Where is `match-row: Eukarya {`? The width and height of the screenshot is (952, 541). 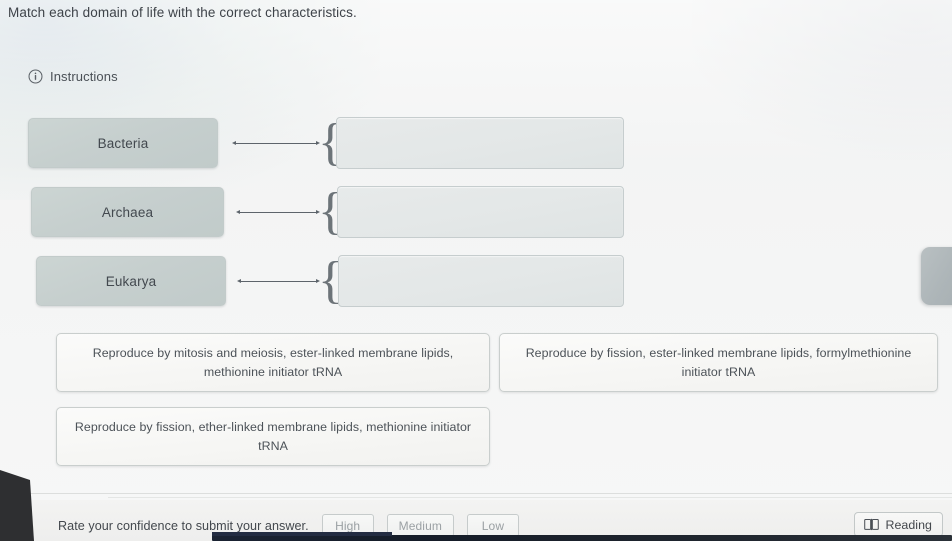
match-row: Eukarya { is located at coordinates (476, 284).